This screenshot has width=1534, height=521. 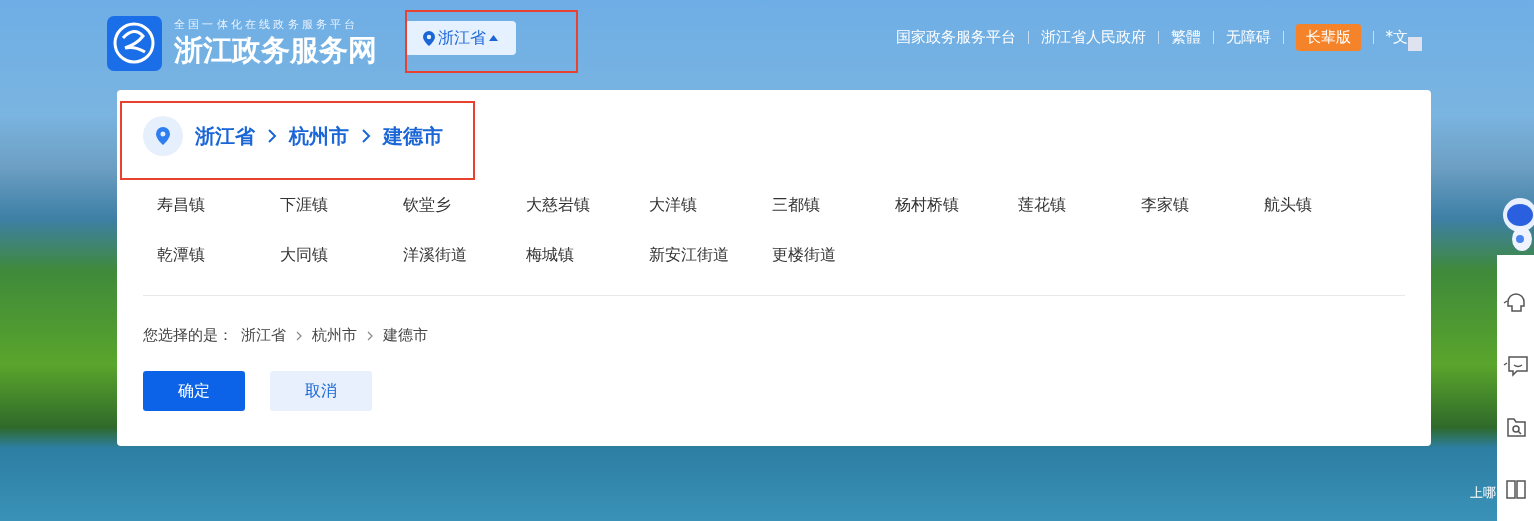 What do you see at coordinates (321, 391) in the screenshot?
I see `cancel-button: 取消` at bounding box center [321, 391].